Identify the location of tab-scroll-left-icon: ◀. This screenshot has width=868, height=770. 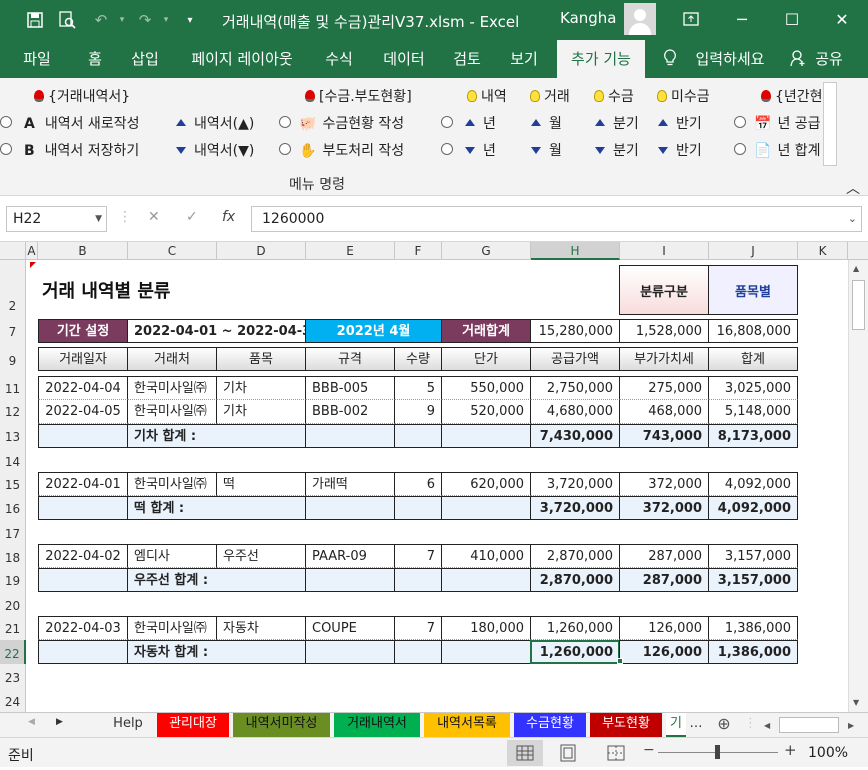
(31, 722).